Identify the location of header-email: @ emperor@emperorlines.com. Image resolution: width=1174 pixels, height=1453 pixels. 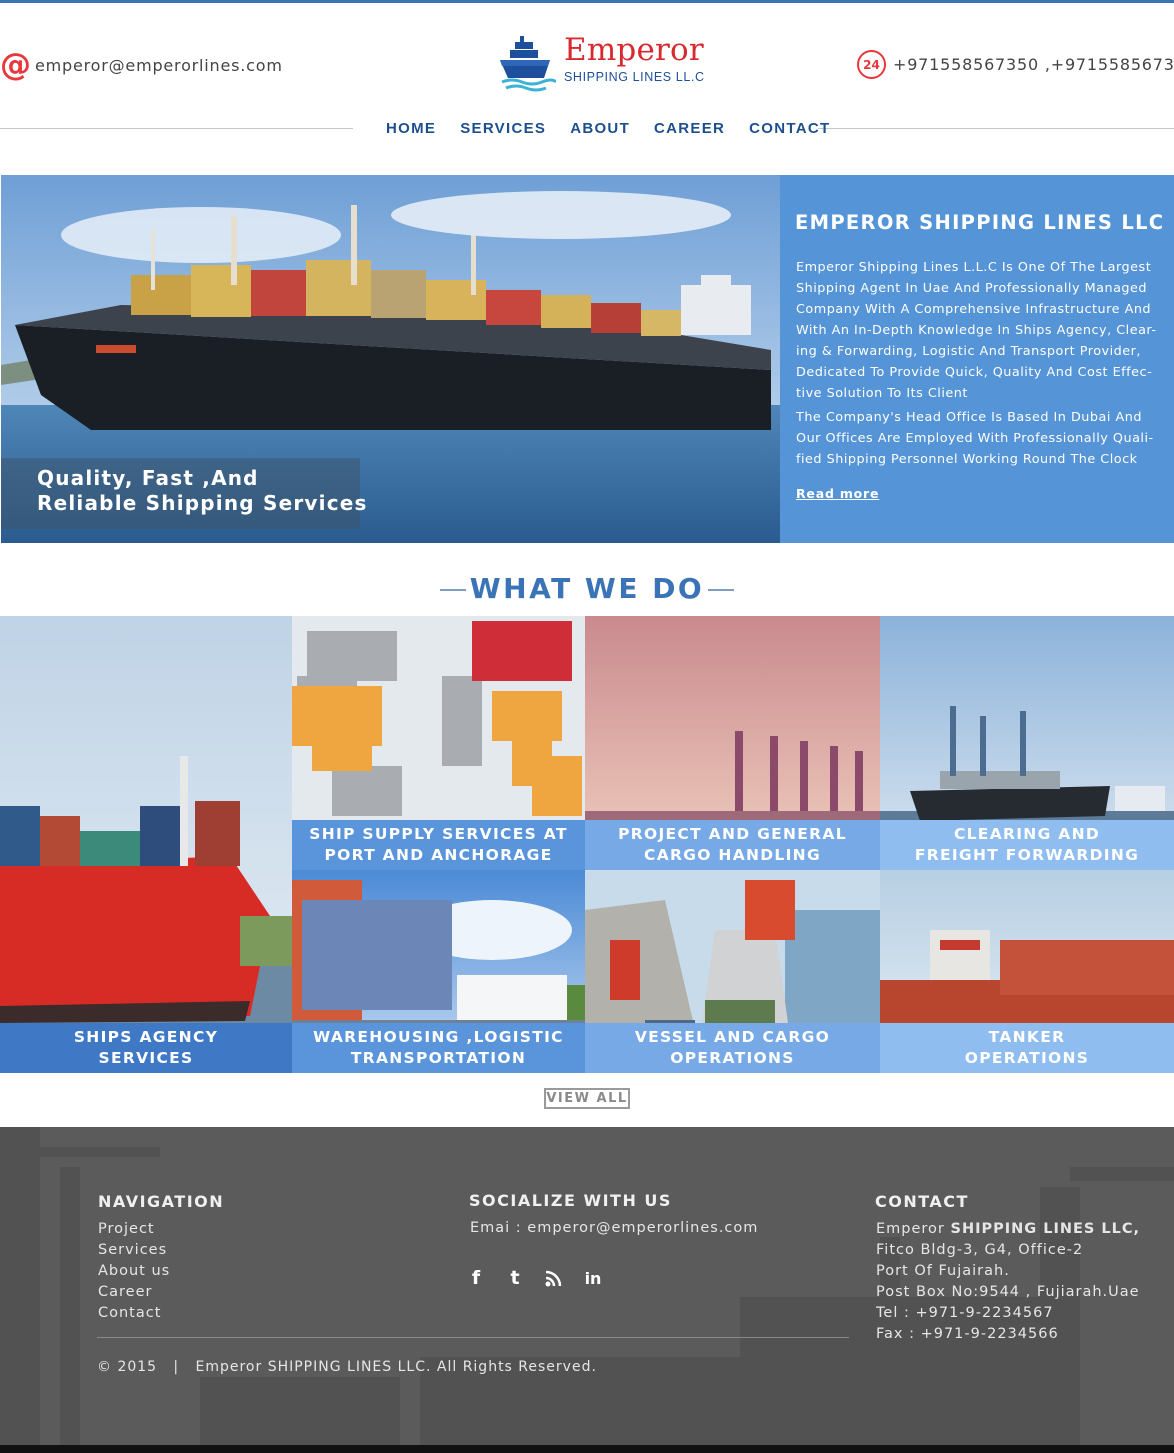
(141, 65).